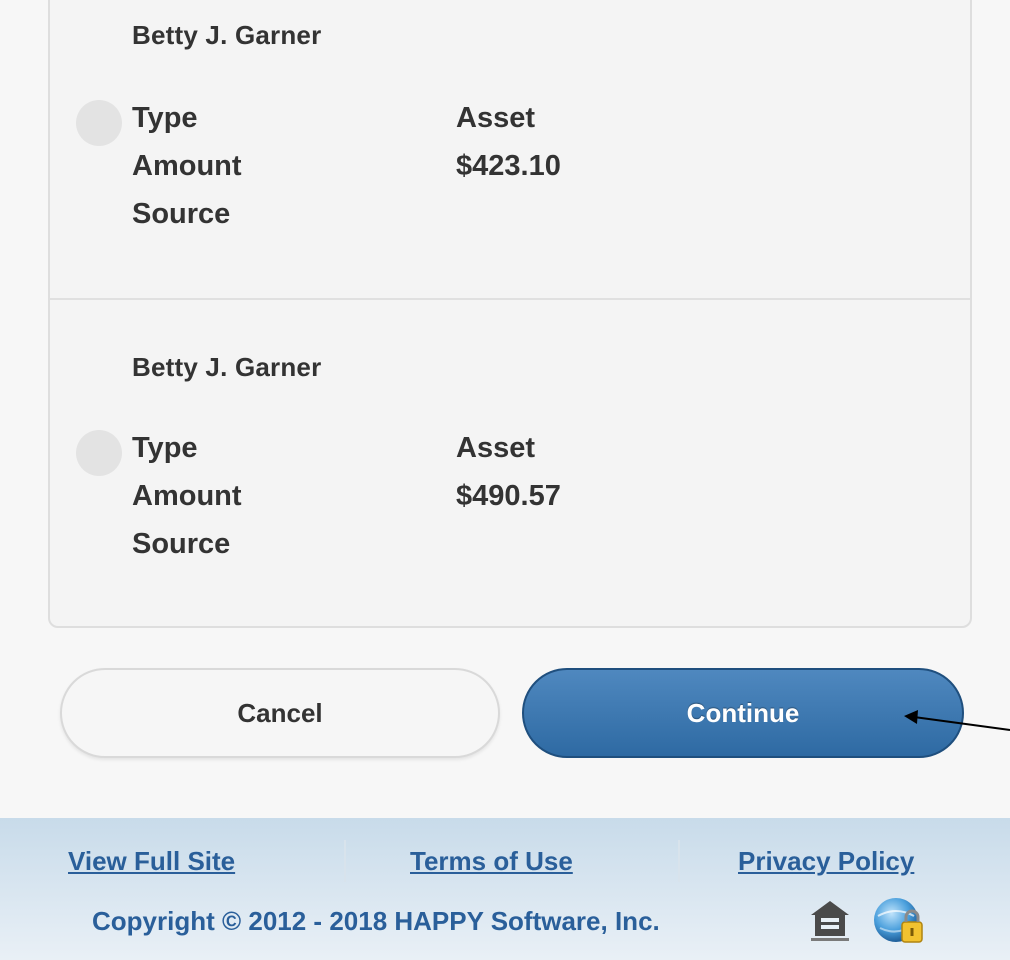  What do you see at coordinates (508, 166) in the screenshot?
I see `amount-value: $423.10` at bounding box center [508, 166].